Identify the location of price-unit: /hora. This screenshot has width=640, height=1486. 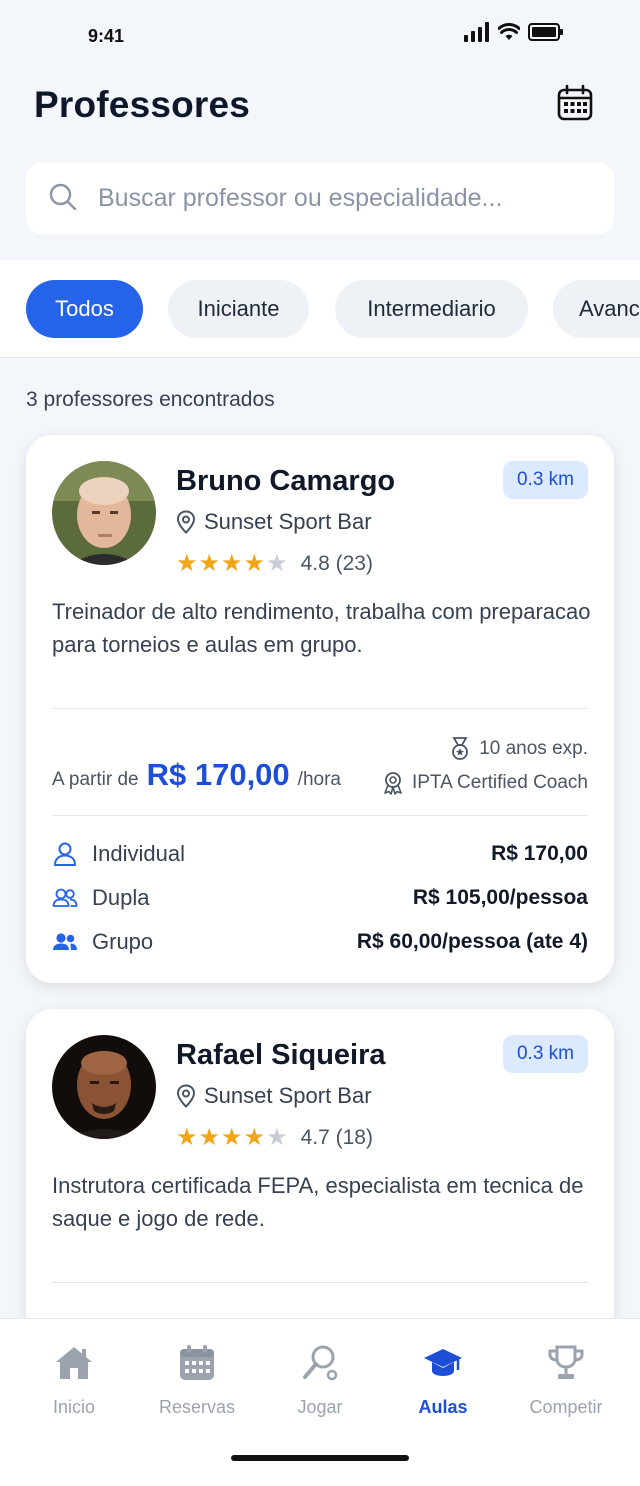
(319, 779).